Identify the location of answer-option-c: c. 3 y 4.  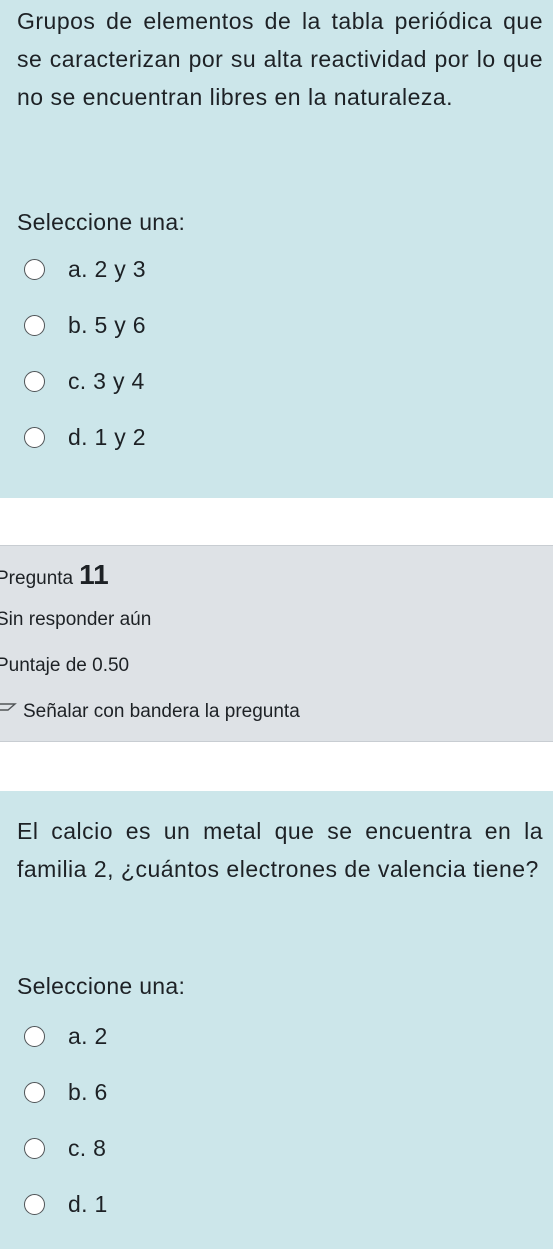
(84, 381).